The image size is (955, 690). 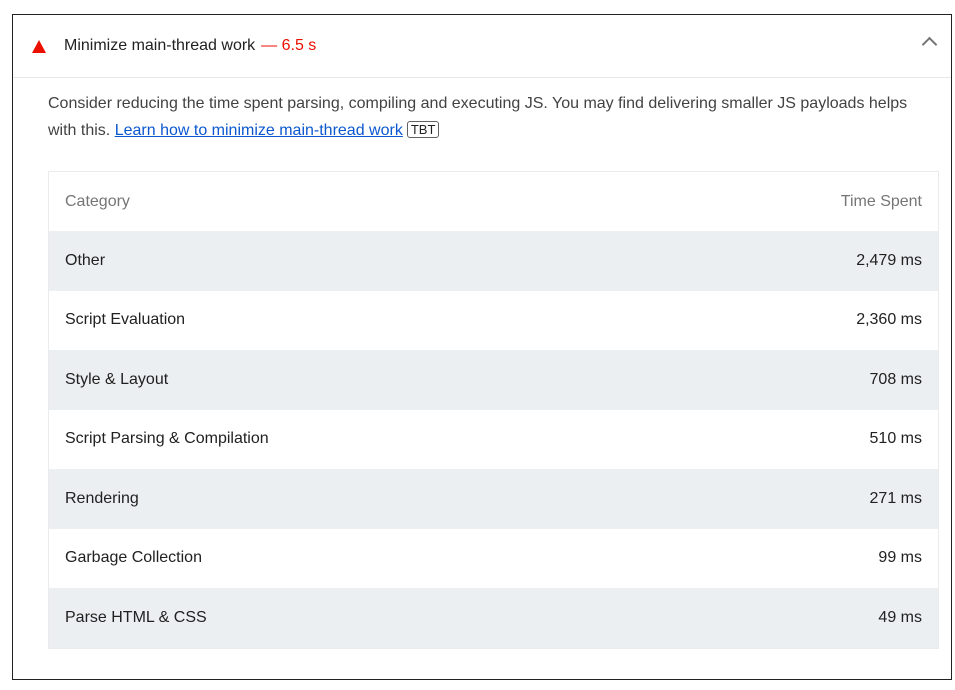 I want to click on column-header-time-spent: Time Spent, so click(x=881, y=201).